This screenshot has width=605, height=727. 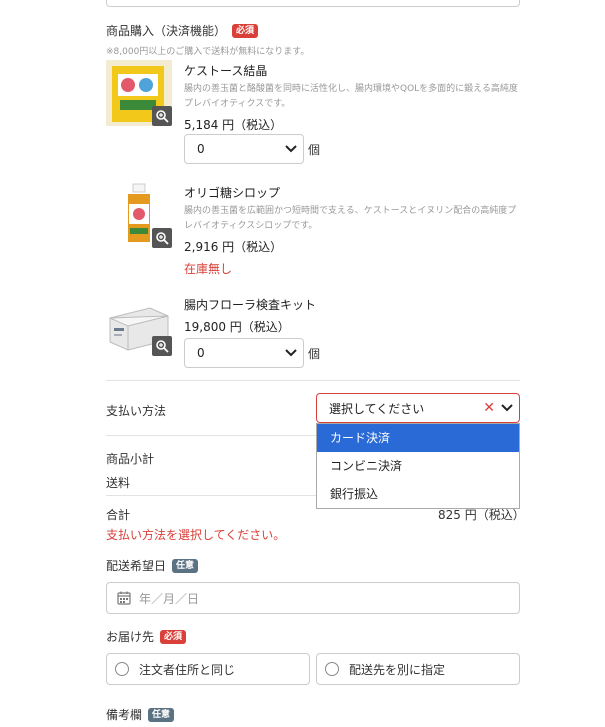 What do you see at coordinates (187, 669) in the screenshot?
I see `ship-to-same-label: 注文者住所と同じ` at bounding box center [187, 669].